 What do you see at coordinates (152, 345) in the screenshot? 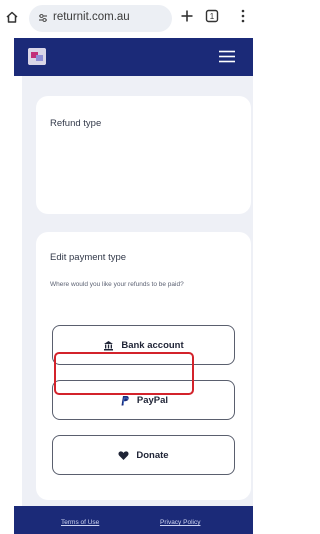
I see `bank-account-label: Bank account` at bounding box center [152, 345].